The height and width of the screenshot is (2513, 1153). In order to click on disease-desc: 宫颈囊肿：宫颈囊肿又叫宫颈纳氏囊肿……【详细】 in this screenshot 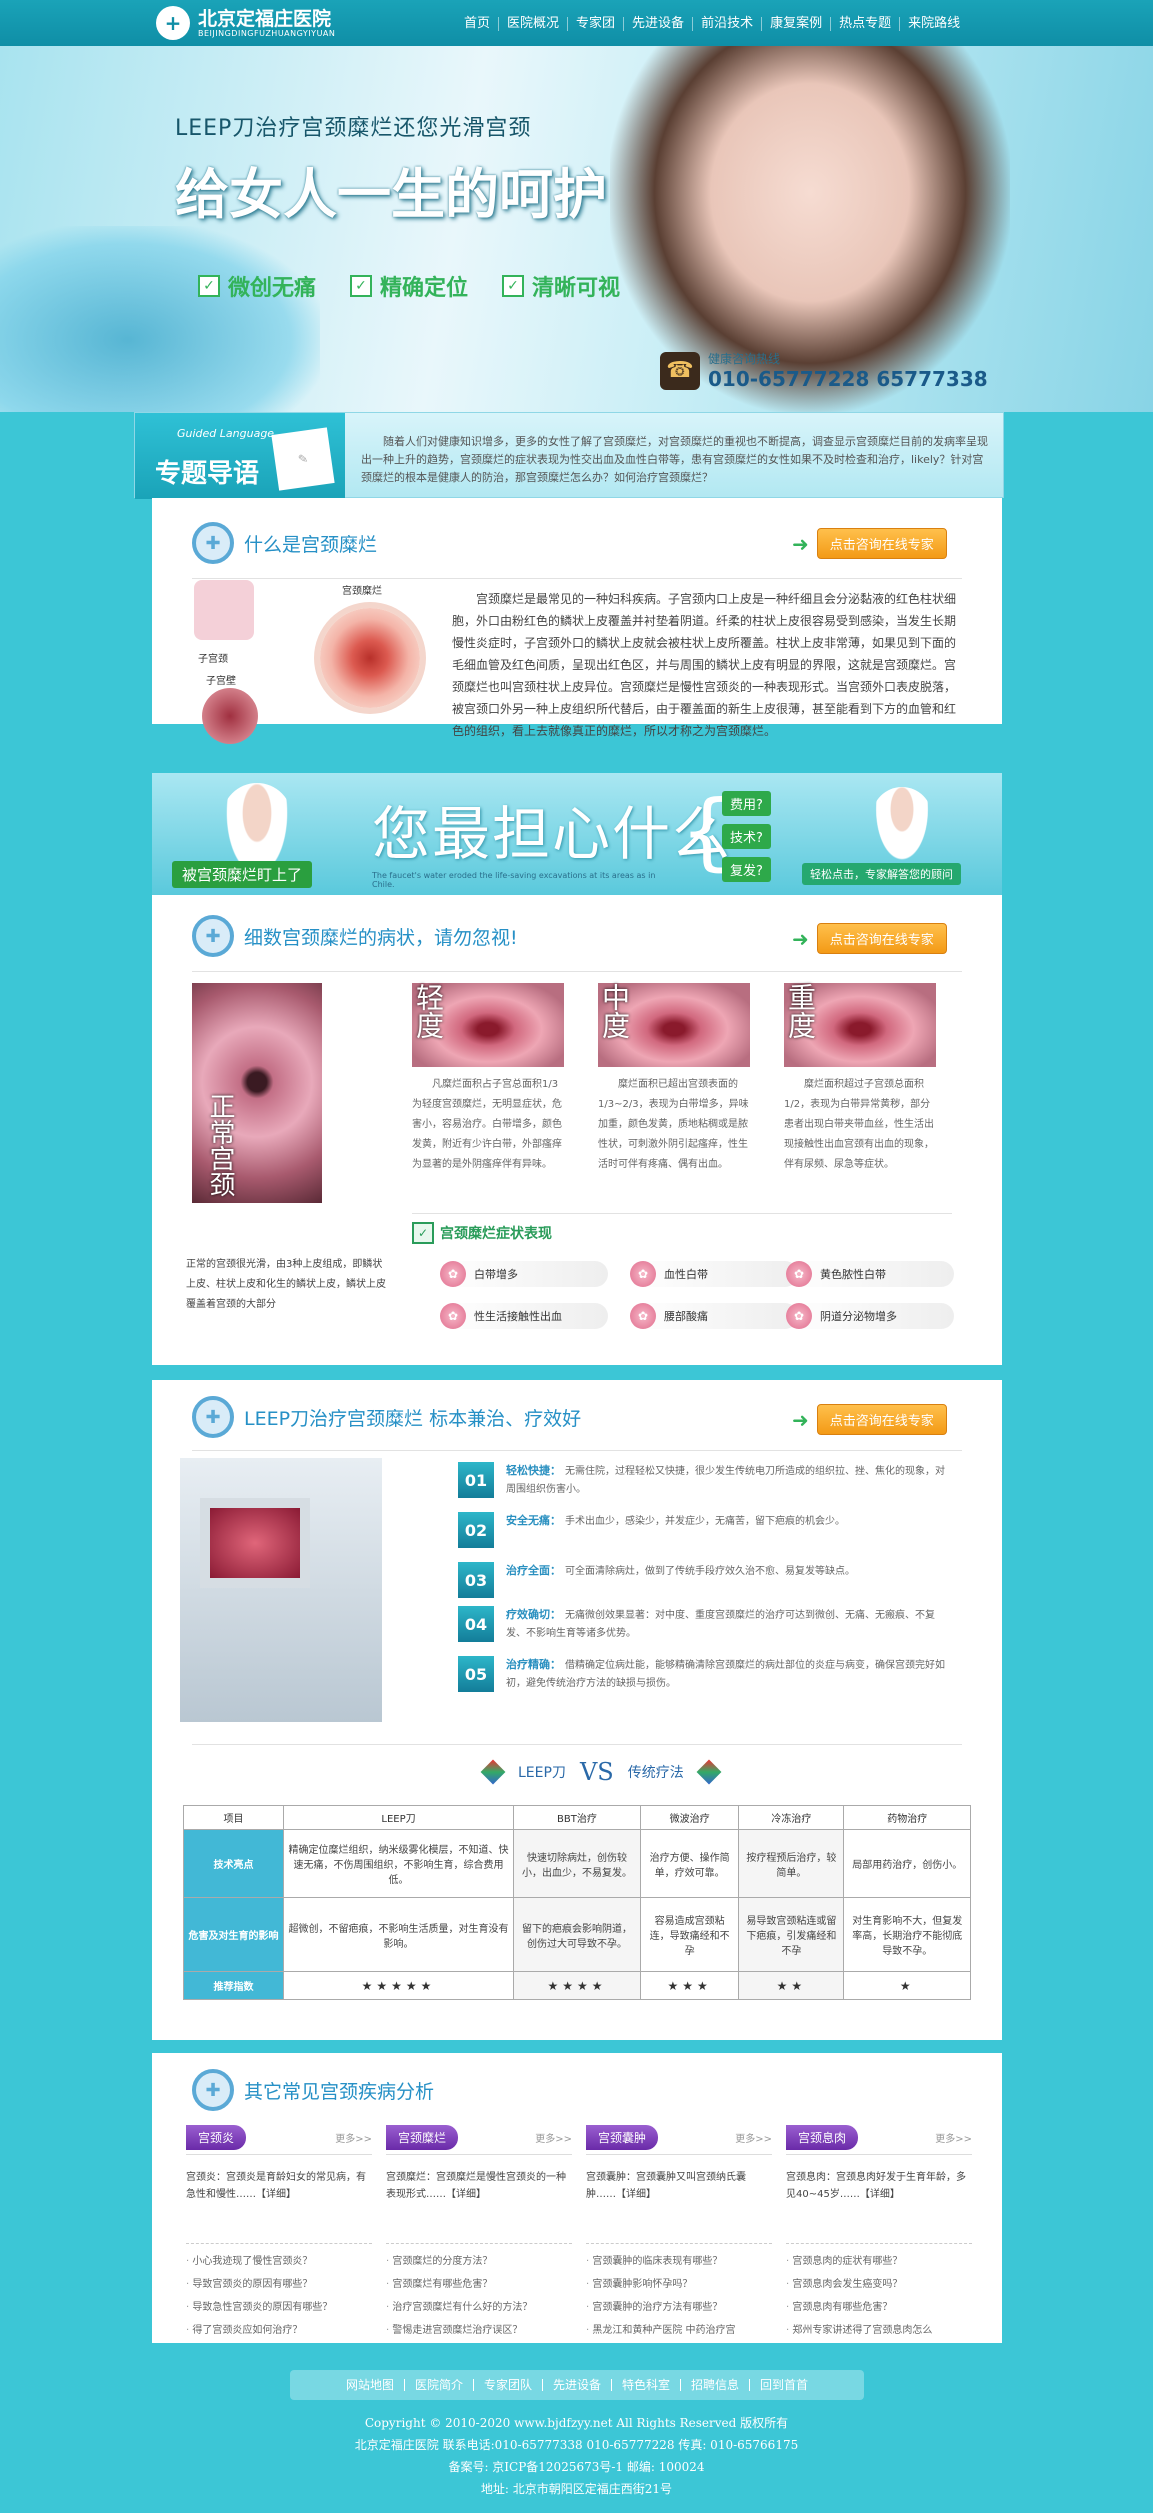, I will do `click(679, 2197)`.